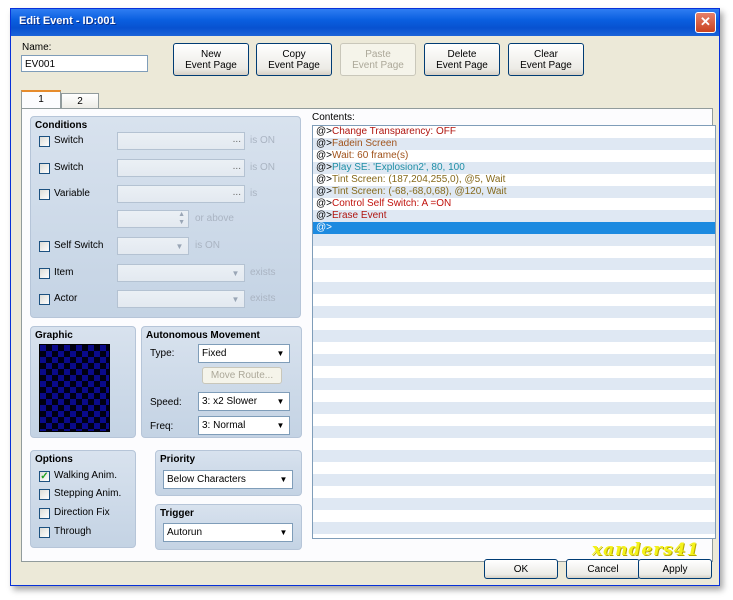 The image size is (733, 600). I want to click on clear-event-page-button: Clear Event Page, so click(546, 59).